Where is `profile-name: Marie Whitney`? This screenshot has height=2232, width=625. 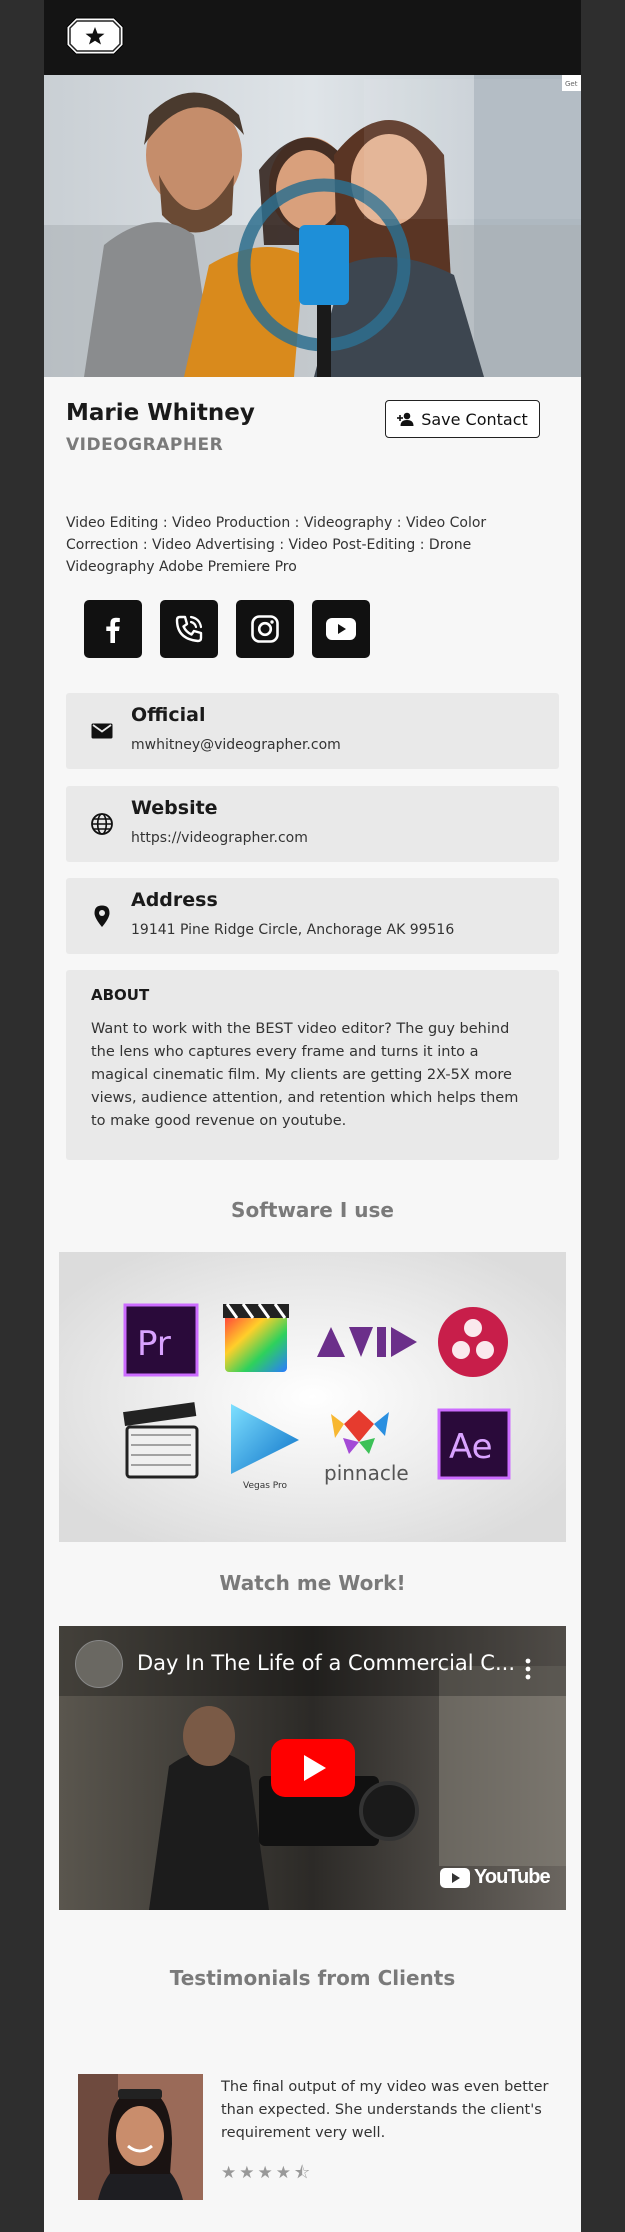
profile-name: Marie Whitney is located at coordinates (160, 413).